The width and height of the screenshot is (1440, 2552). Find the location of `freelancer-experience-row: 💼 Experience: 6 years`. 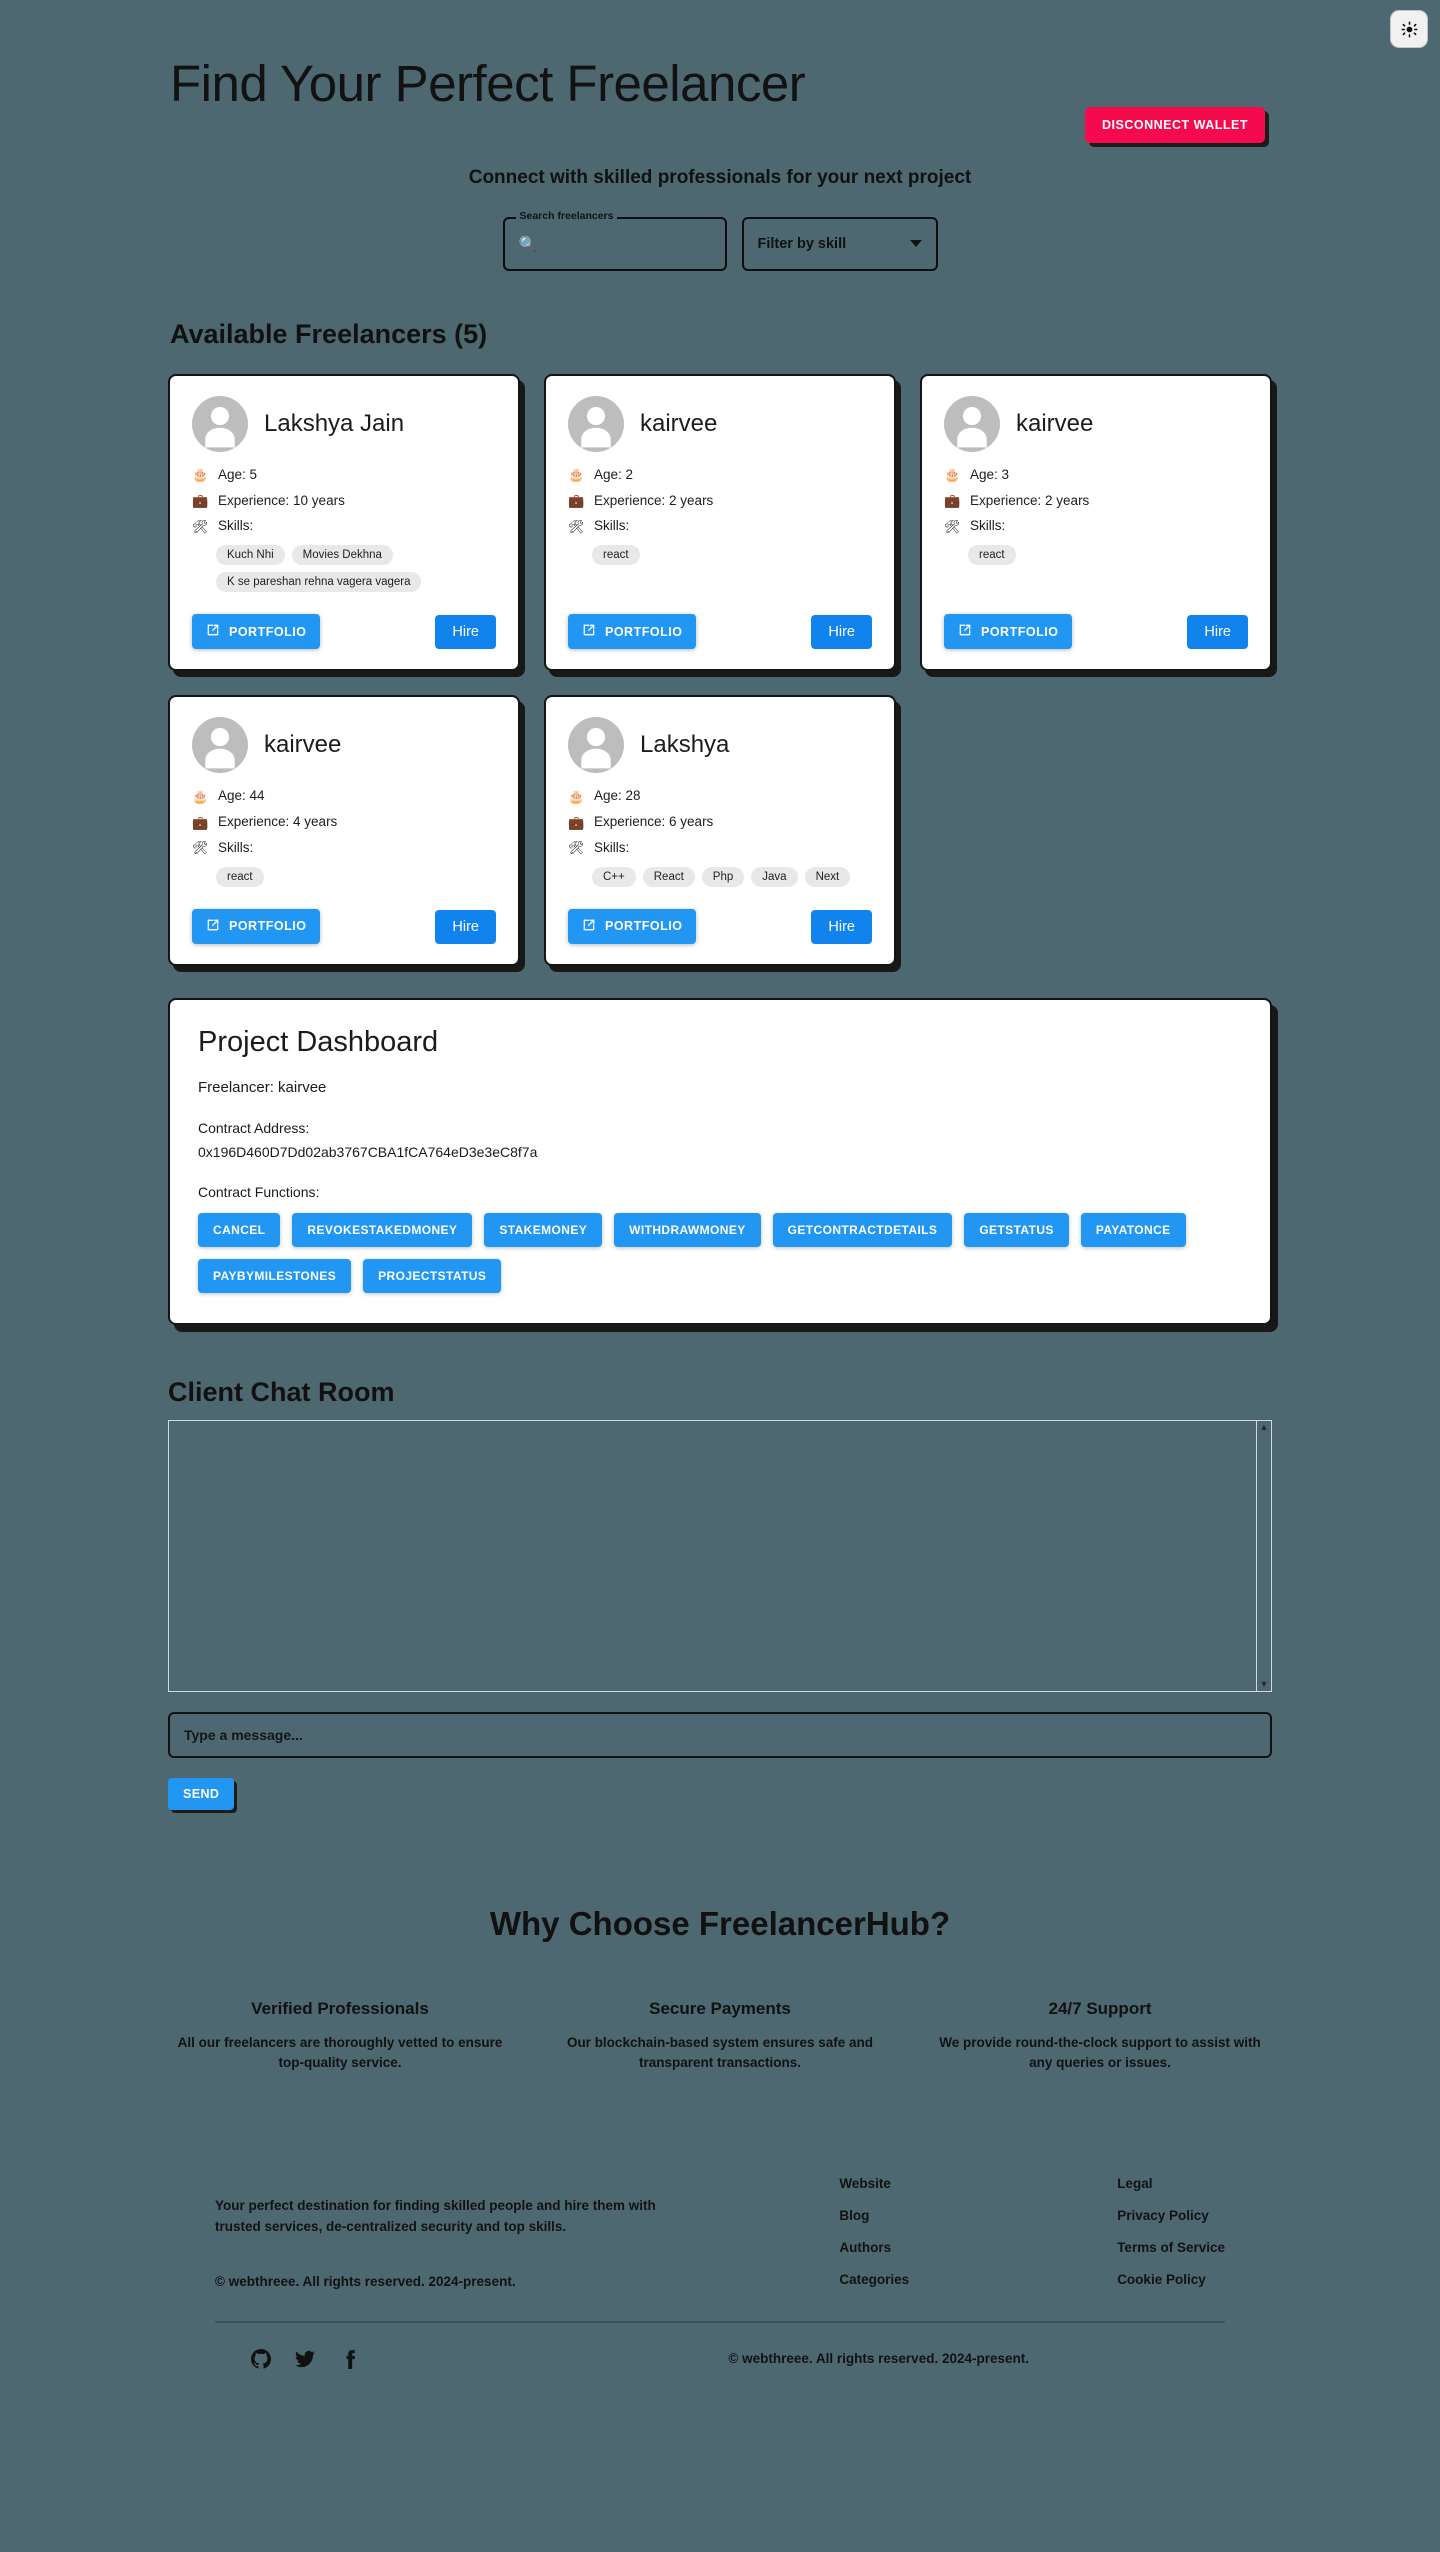

freelancer-experience-row: 💼 Experience: 6 years is located at coordinates (720, 822).